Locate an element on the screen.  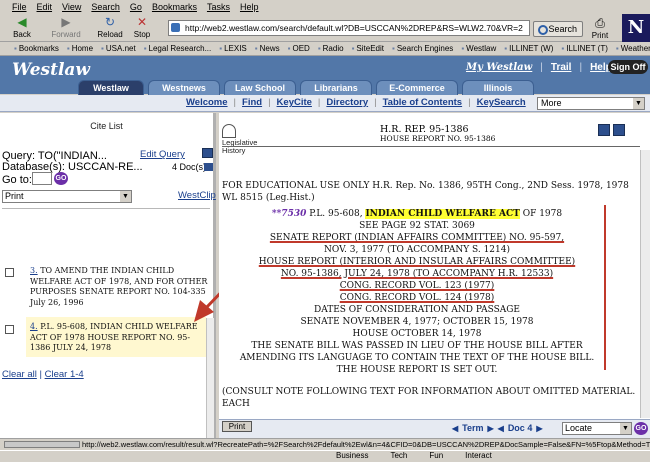
trail-link: Trail is located at coordinates (561, 67).